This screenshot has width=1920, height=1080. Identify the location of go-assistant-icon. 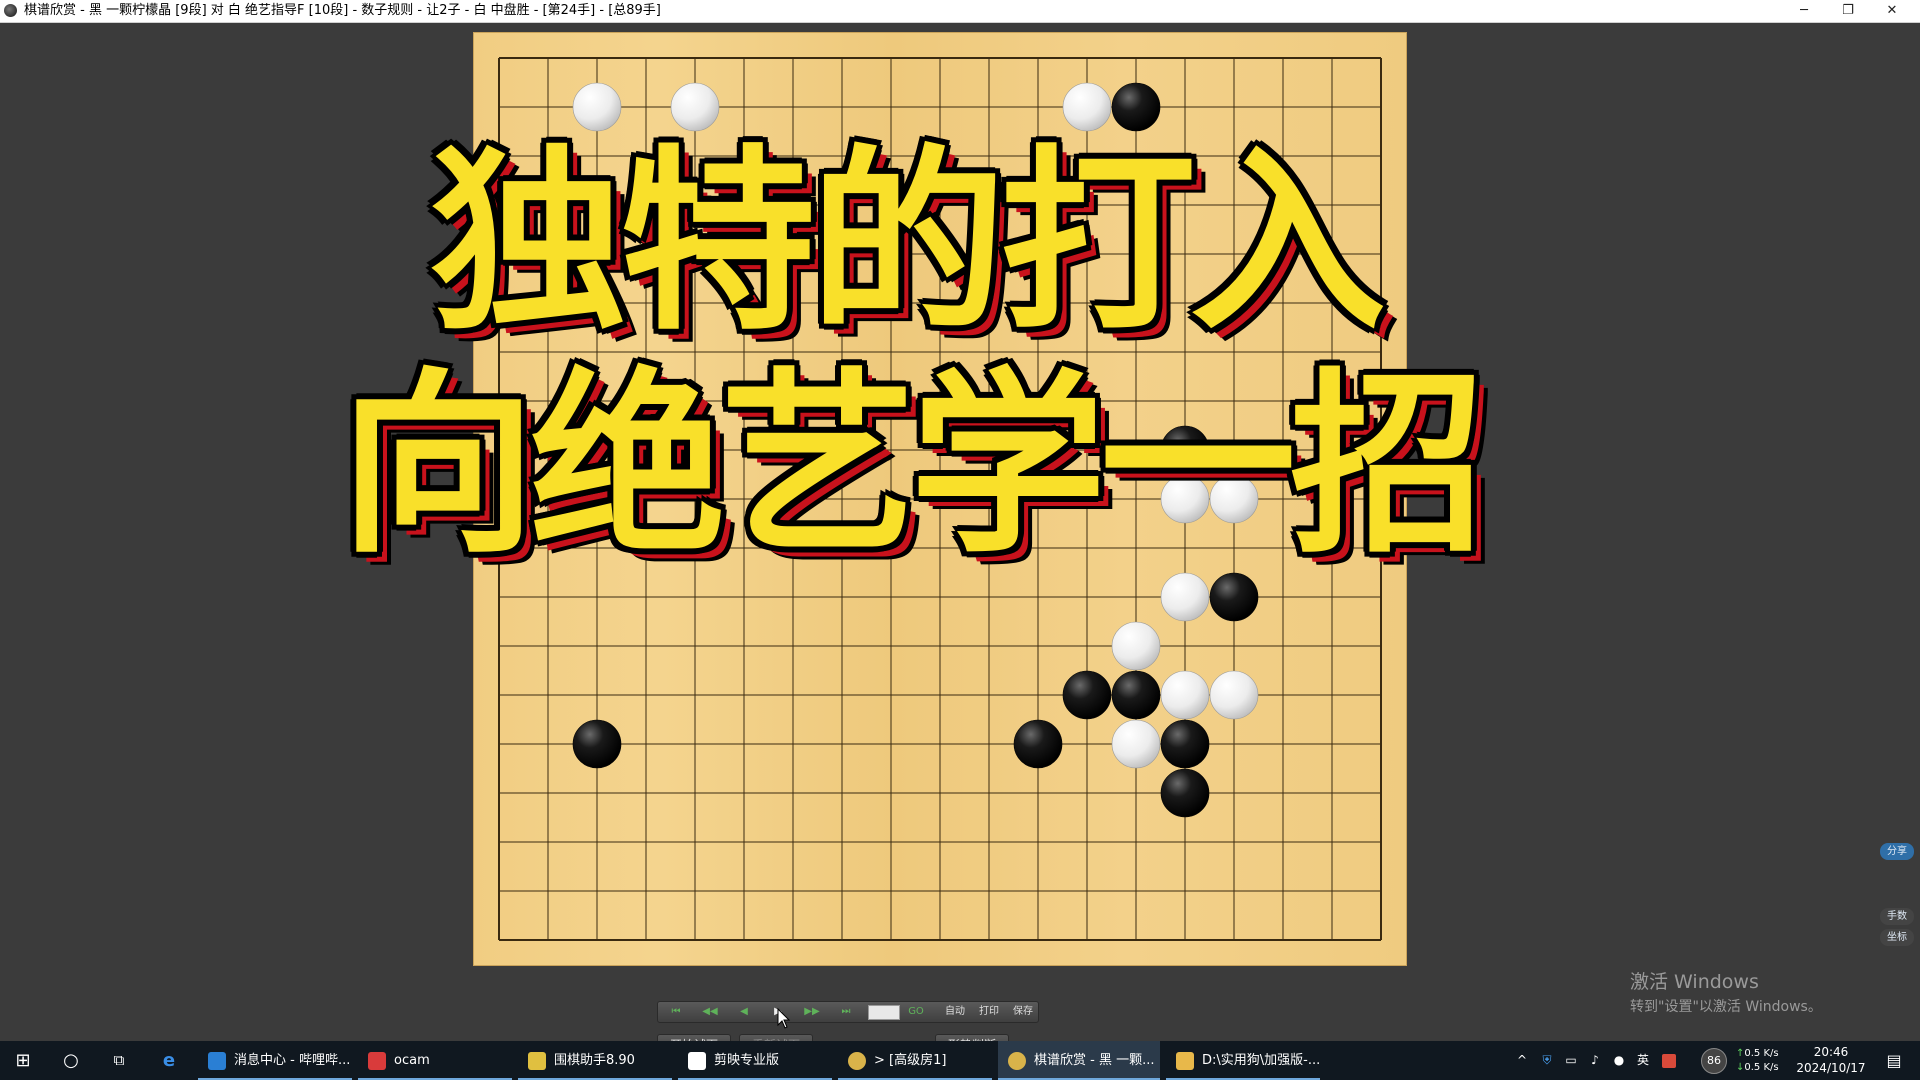
(537, 1061).